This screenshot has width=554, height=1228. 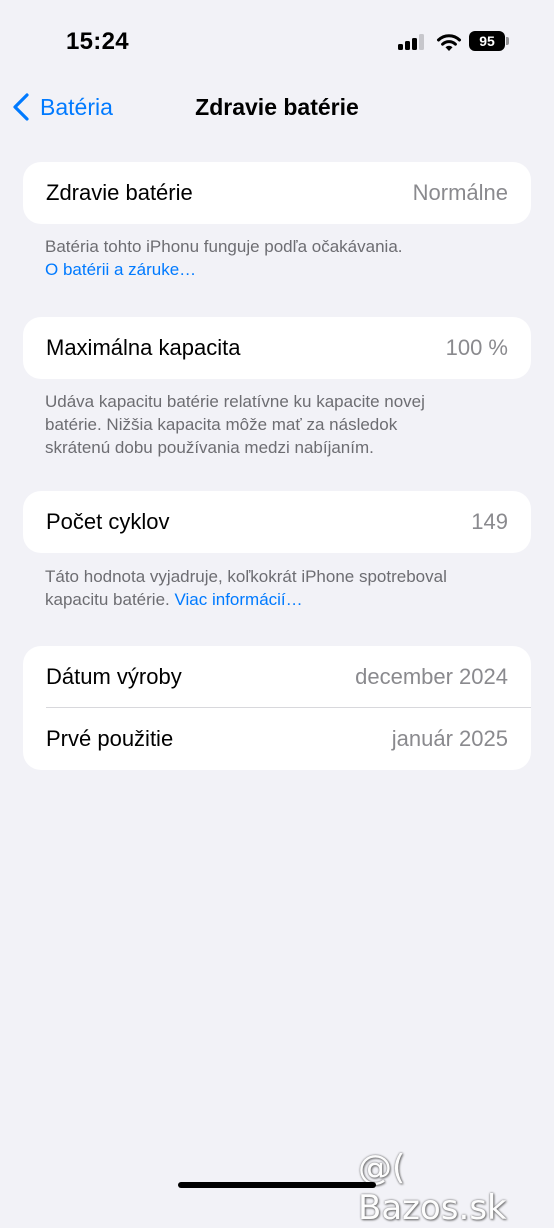 I want to click on battery-health-card: Zdravie batérie Normálne, so click(x=277, y=193).